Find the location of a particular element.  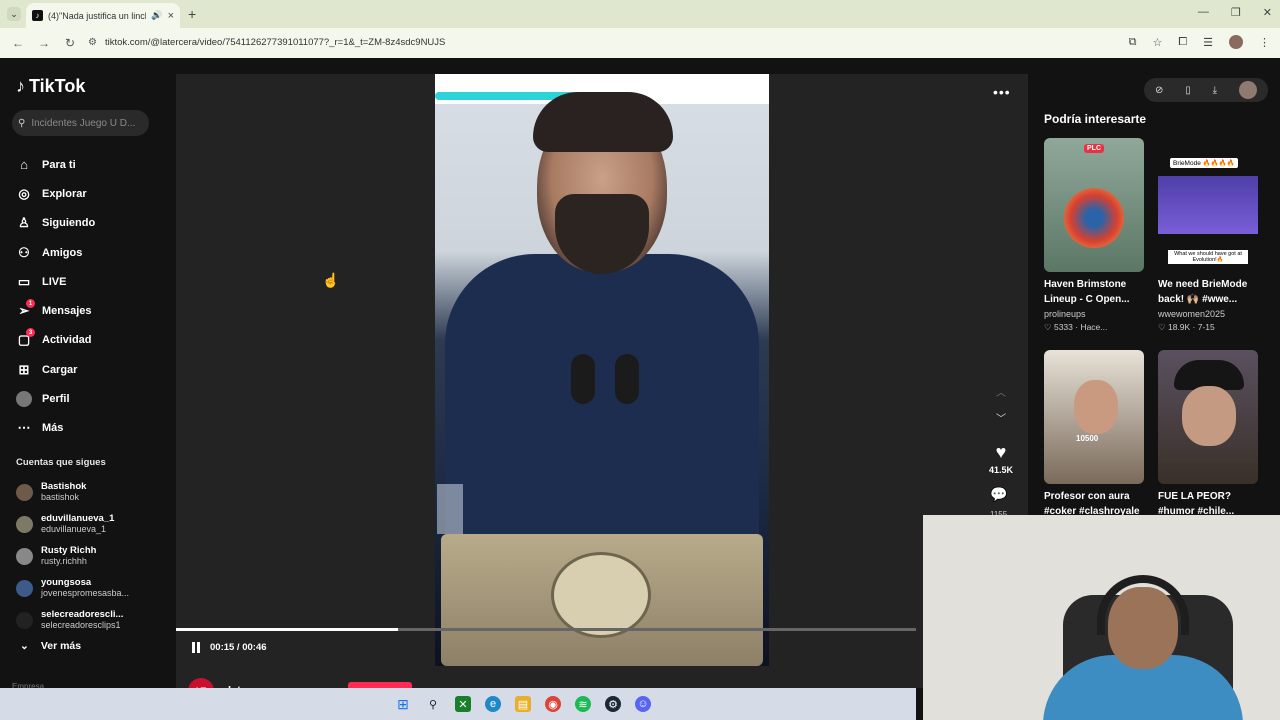

sidebar-item-label: Para ti is located at coordinates (59, 164).